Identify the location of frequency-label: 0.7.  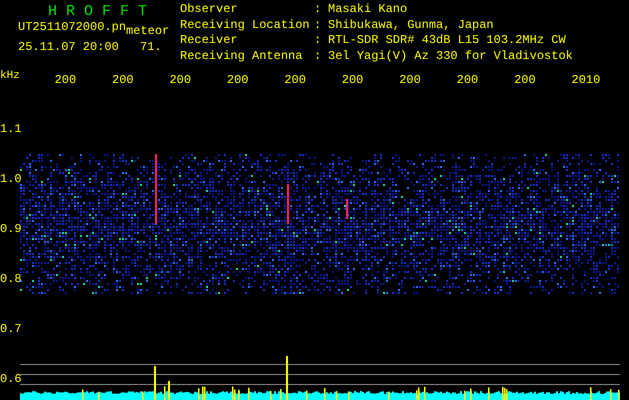
(10, 329).